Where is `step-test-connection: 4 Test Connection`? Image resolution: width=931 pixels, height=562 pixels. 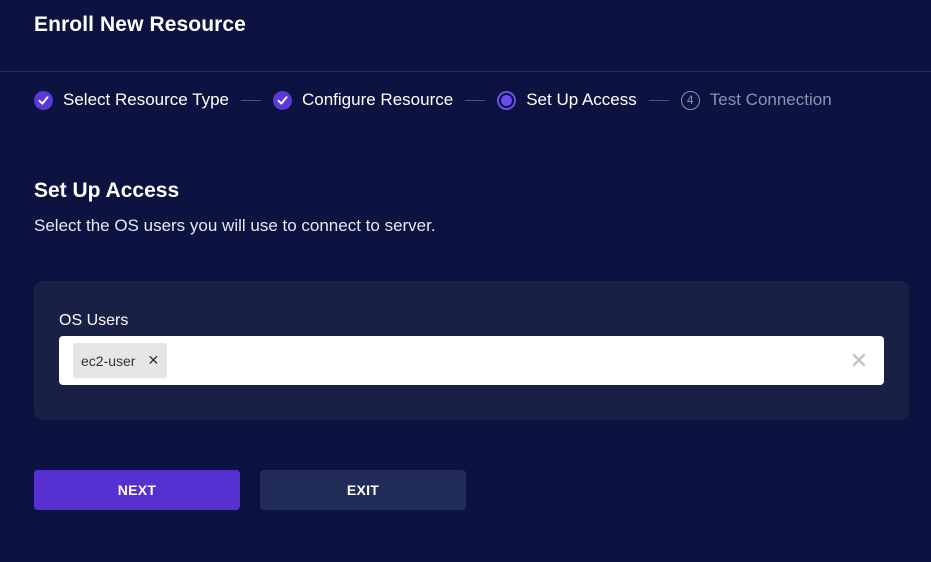 step-test-connection: 4 Test Connection is located at coordinates (756, 100).